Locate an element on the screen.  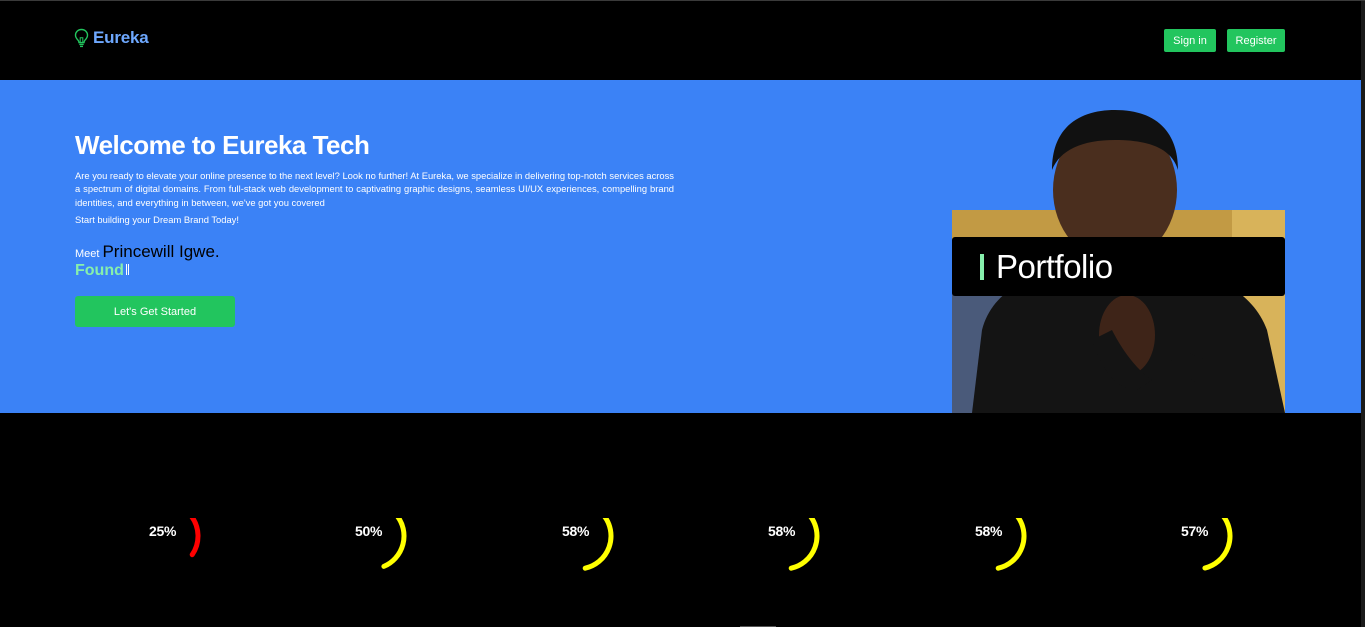
portfolio-card: Portfolio is located at coordinates (1118, 266).